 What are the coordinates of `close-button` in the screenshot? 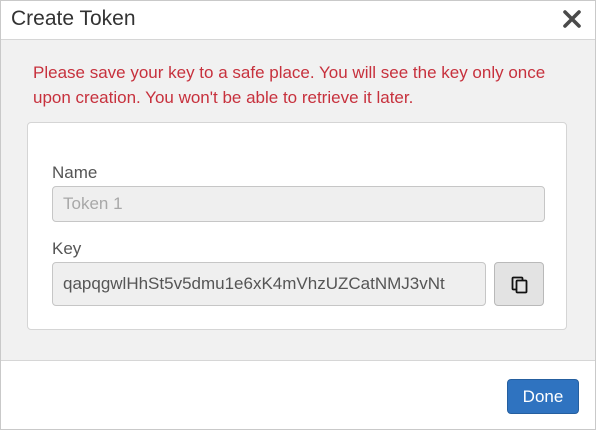 It's located at (572, 19).